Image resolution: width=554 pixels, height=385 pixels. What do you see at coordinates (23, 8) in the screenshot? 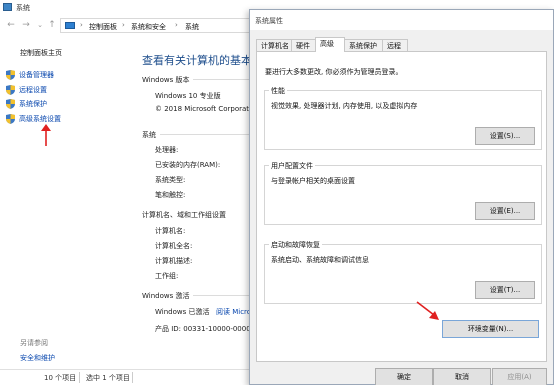
I see `window-title: 系统` at bounding box center [23, 8].